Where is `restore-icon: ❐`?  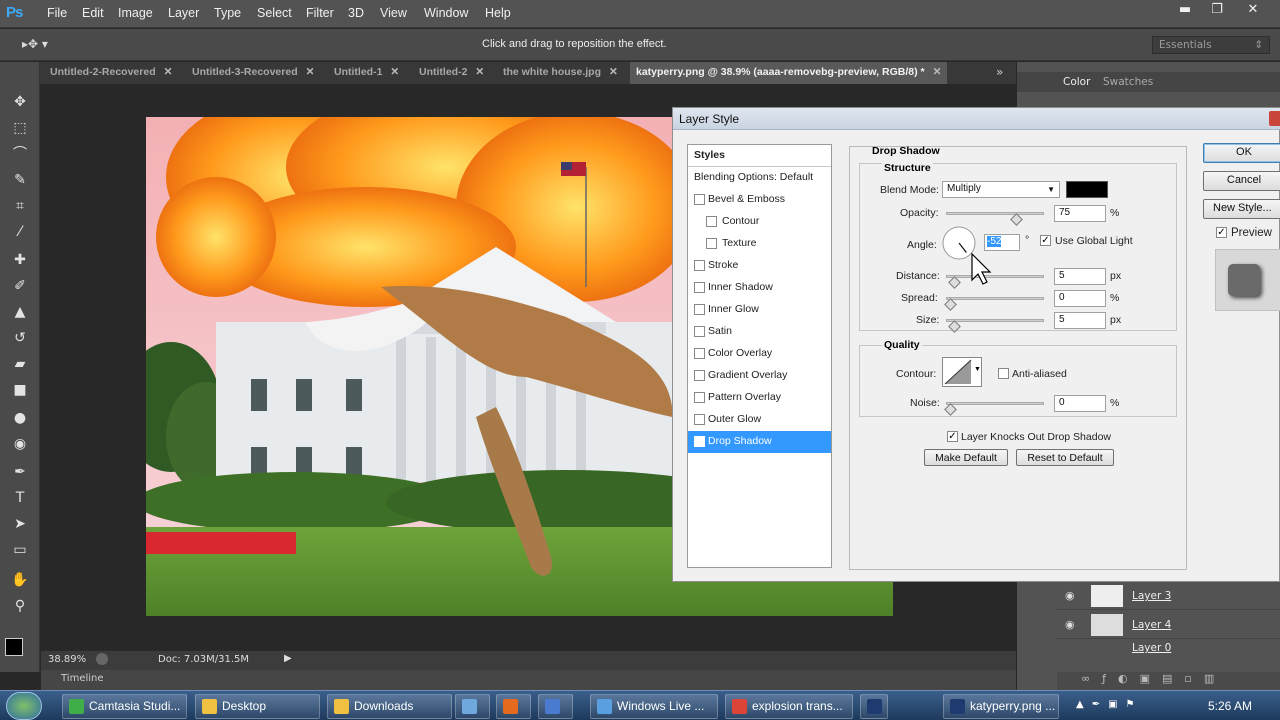
restore-icon: ❐ is located at coordinates (1217, 11).